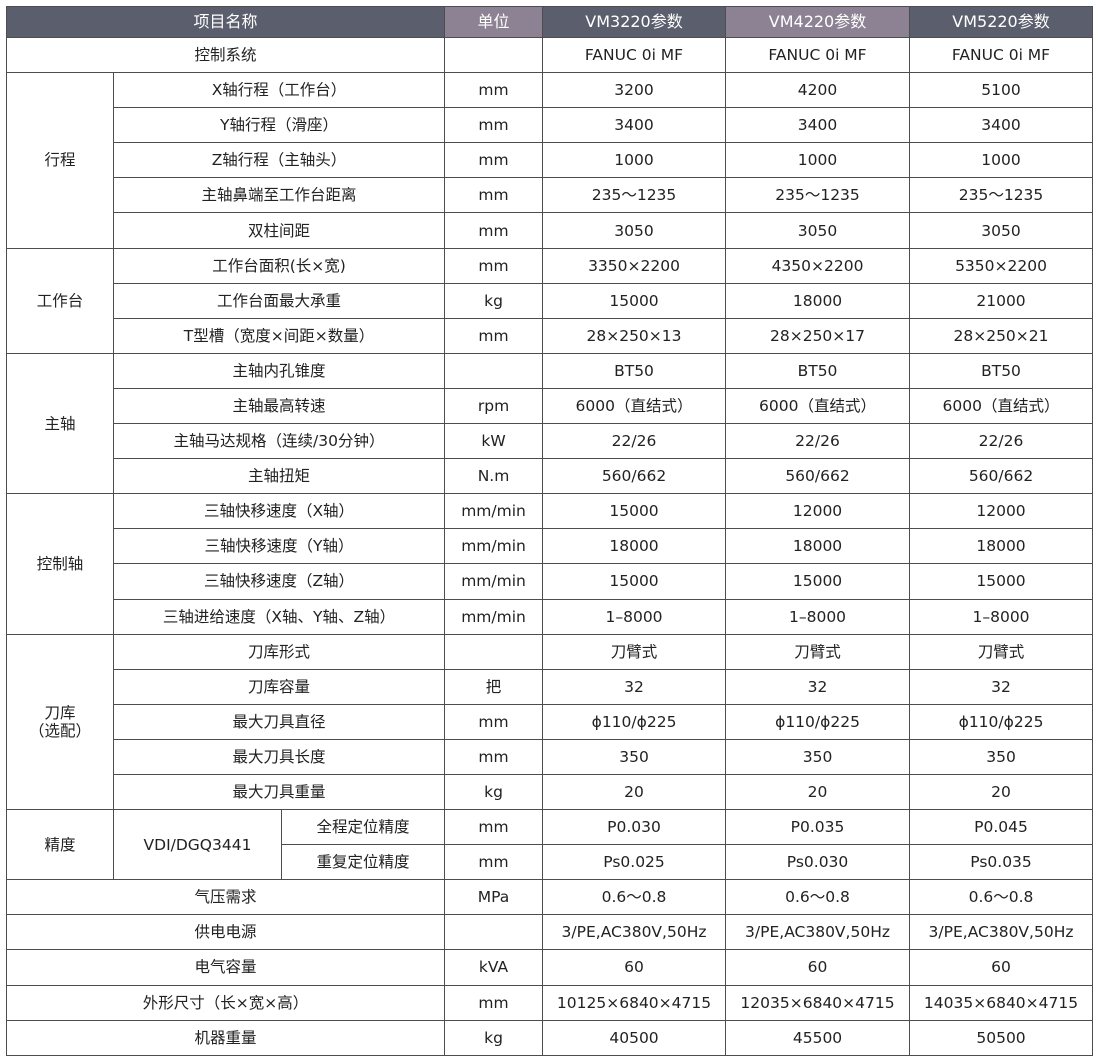 This screenshot has width=1098, height=1064. What do you see at coordinates (279, 792) in the screenshot?
I see `row-label: 最大刀具重量` at bounding box center [279, 792].